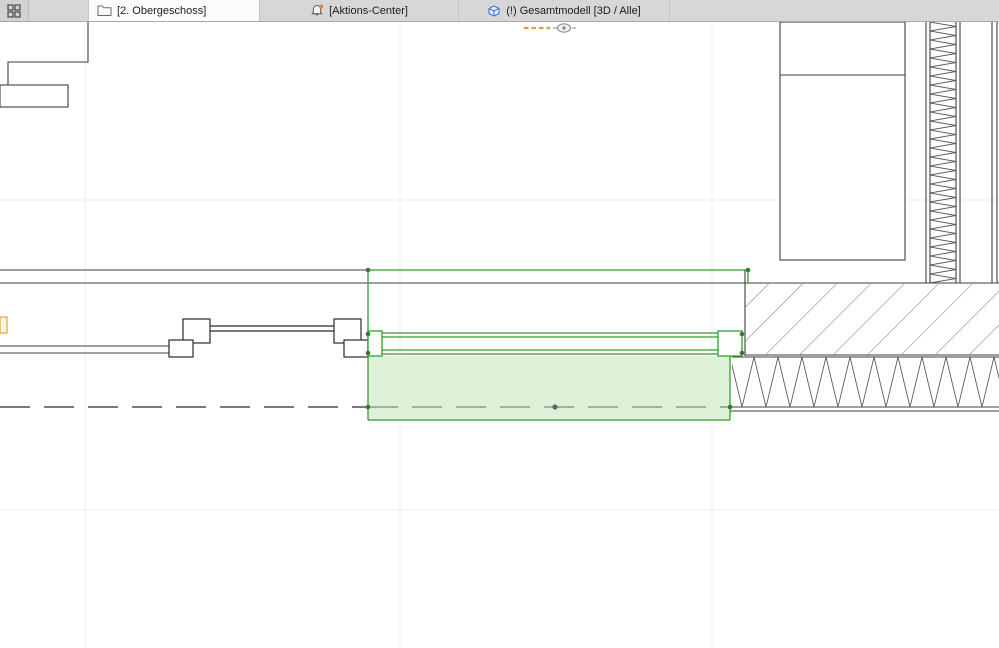 The height and width of the screenshot is (648, 999). I want to click on tab-label: (!) Gesamtmodell [3D / Alle], so click(573, 10).